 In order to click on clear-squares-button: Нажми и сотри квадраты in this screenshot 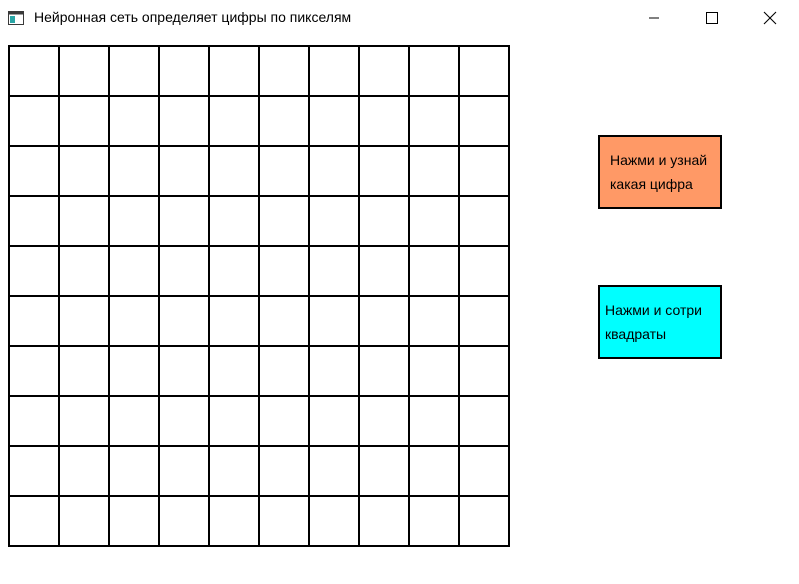, I will do `click(660, 322)`.